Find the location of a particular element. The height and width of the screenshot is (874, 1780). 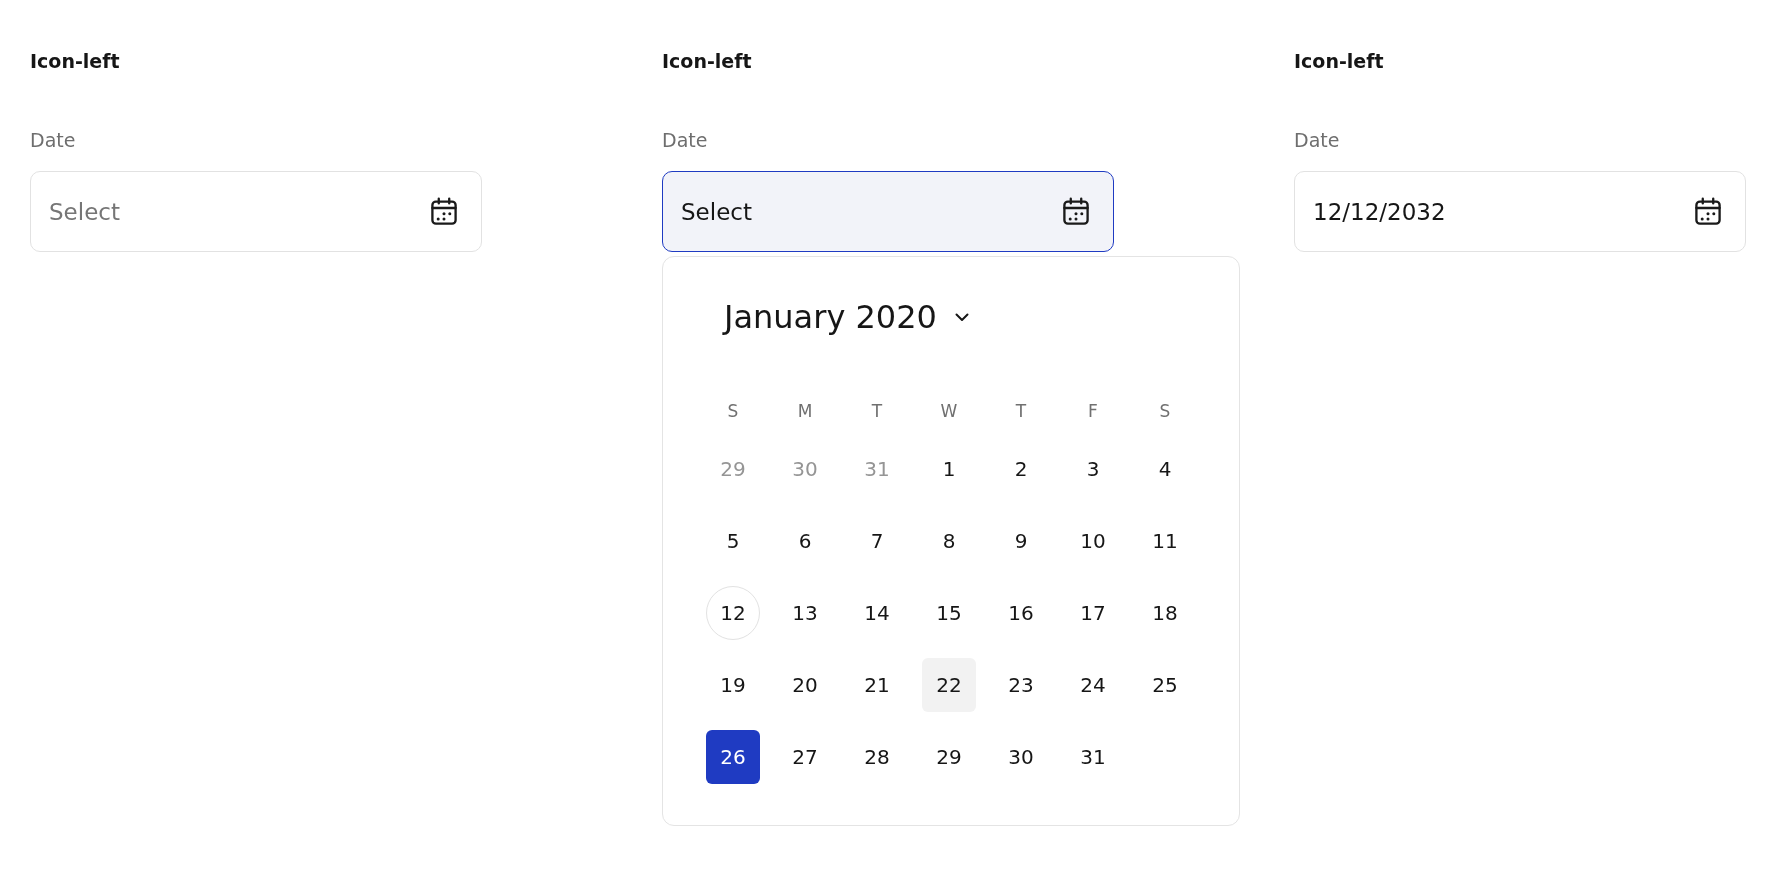

weekday-label: F is located at coordinates (1093, 410).